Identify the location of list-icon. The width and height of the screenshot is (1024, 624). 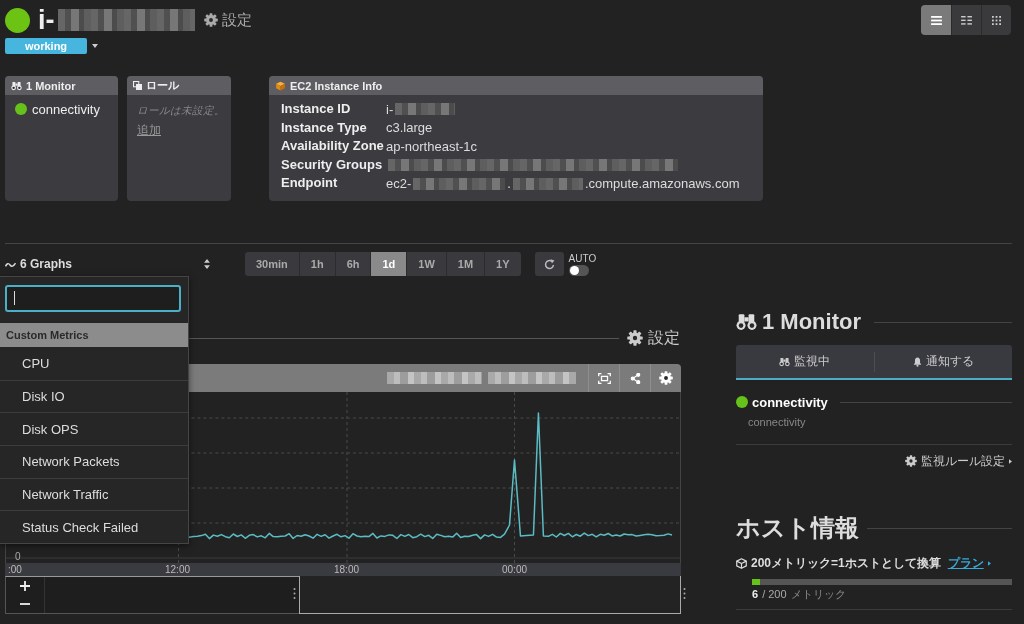
(936, 20).